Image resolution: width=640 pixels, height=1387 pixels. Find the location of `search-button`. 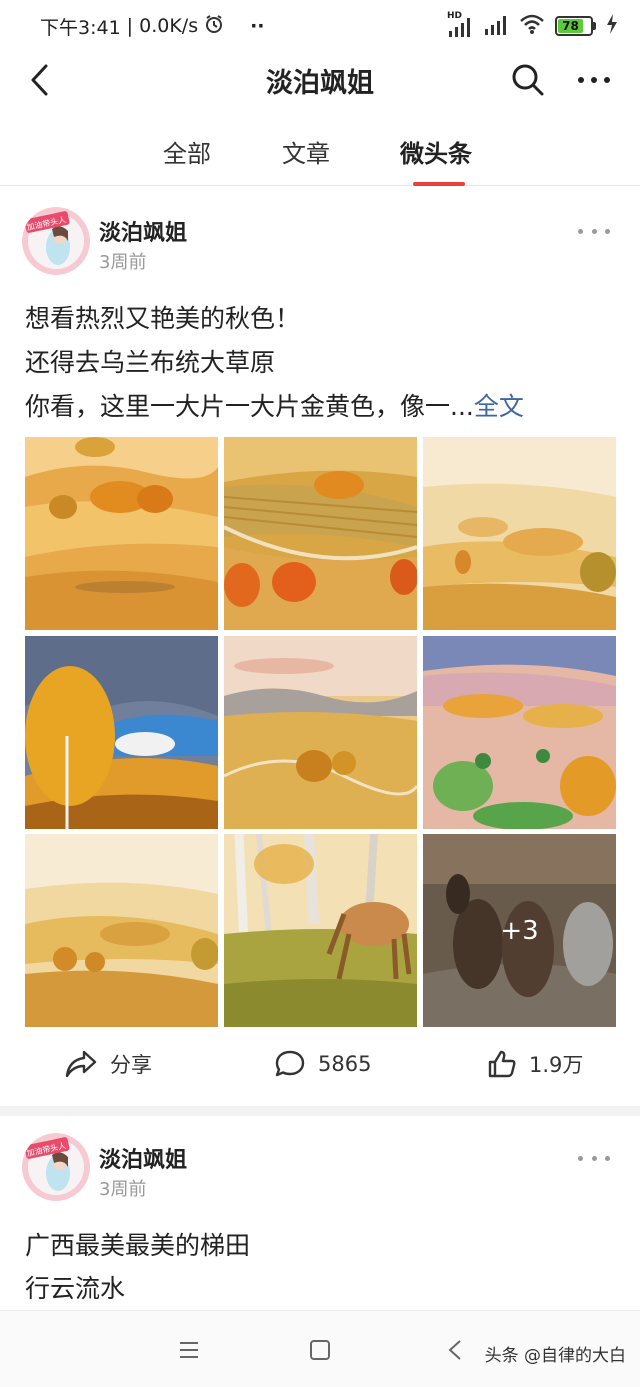

search-button is located at coordinates (528, 80).